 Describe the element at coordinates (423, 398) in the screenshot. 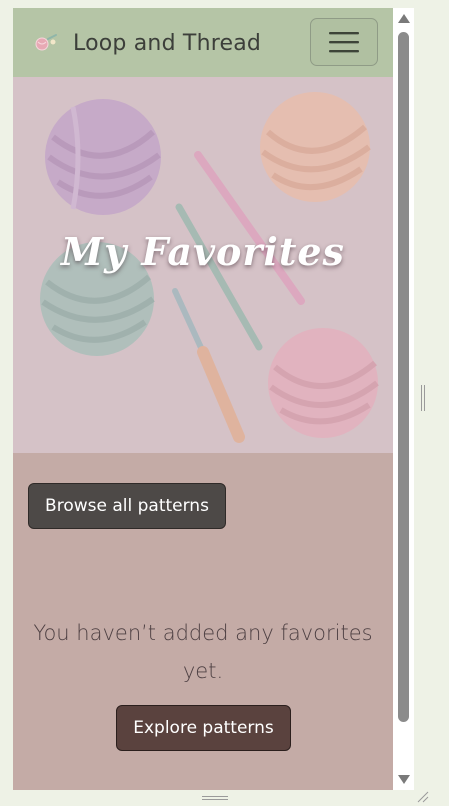

I see `resize-handle-right` at that location.